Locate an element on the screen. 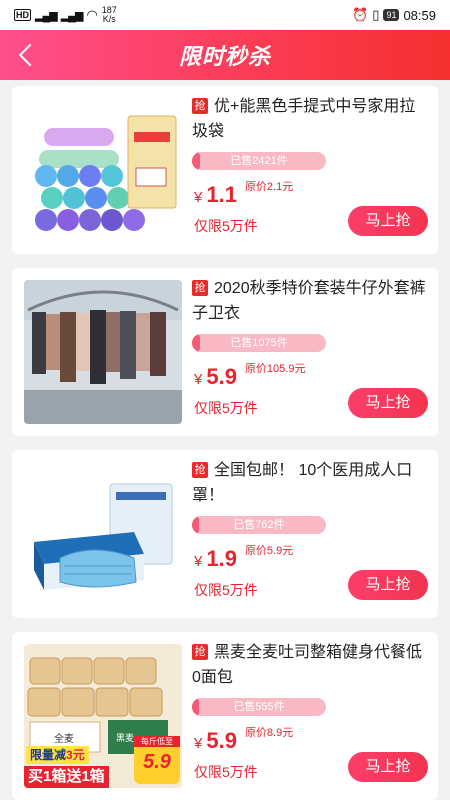 The width and height of the screenshot is (450, 800). price-row: ¥5.9 原价8.9元 is located at coordinates (243, 739).